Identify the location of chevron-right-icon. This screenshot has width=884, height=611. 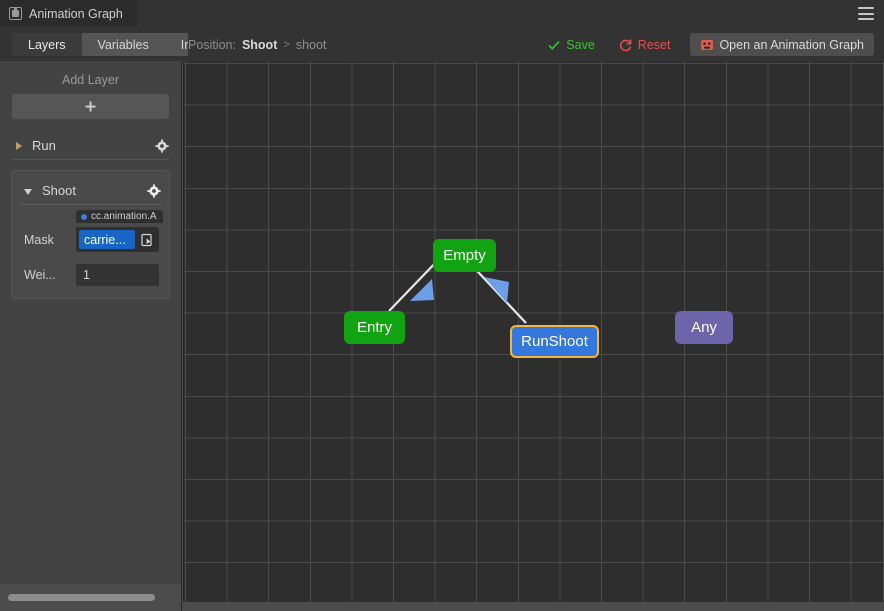
(19, 145).